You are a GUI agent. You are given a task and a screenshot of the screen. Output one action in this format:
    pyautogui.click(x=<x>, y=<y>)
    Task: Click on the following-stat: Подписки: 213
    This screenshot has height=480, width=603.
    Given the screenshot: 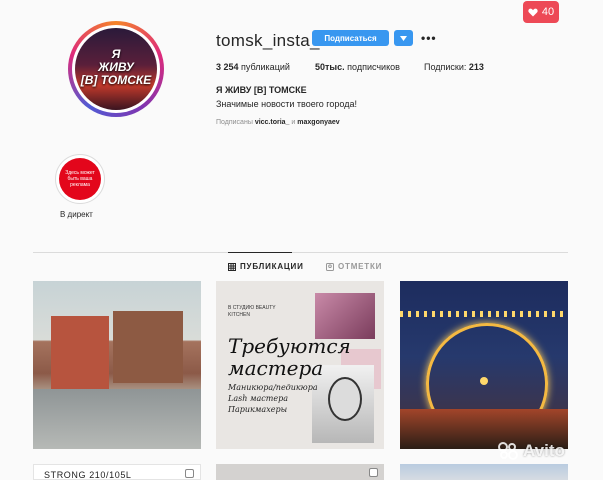 What is the action you would take?
    pyautogui.click(x=454, y=67)
    